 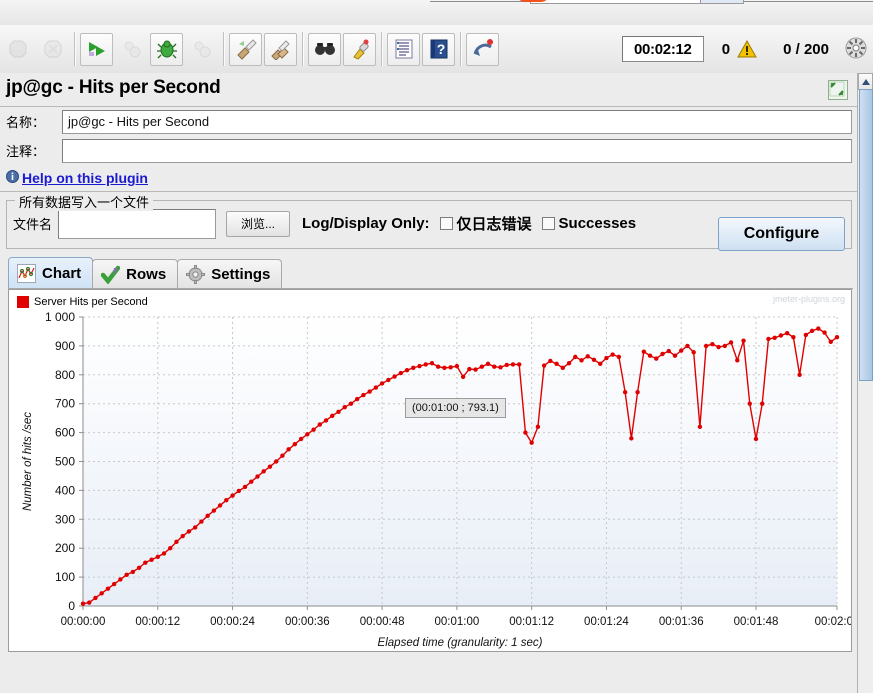 What do you see at coordinates (201, 49) in the screenshot?
I see `remote-start-icon` at bounding box center [201, 49].